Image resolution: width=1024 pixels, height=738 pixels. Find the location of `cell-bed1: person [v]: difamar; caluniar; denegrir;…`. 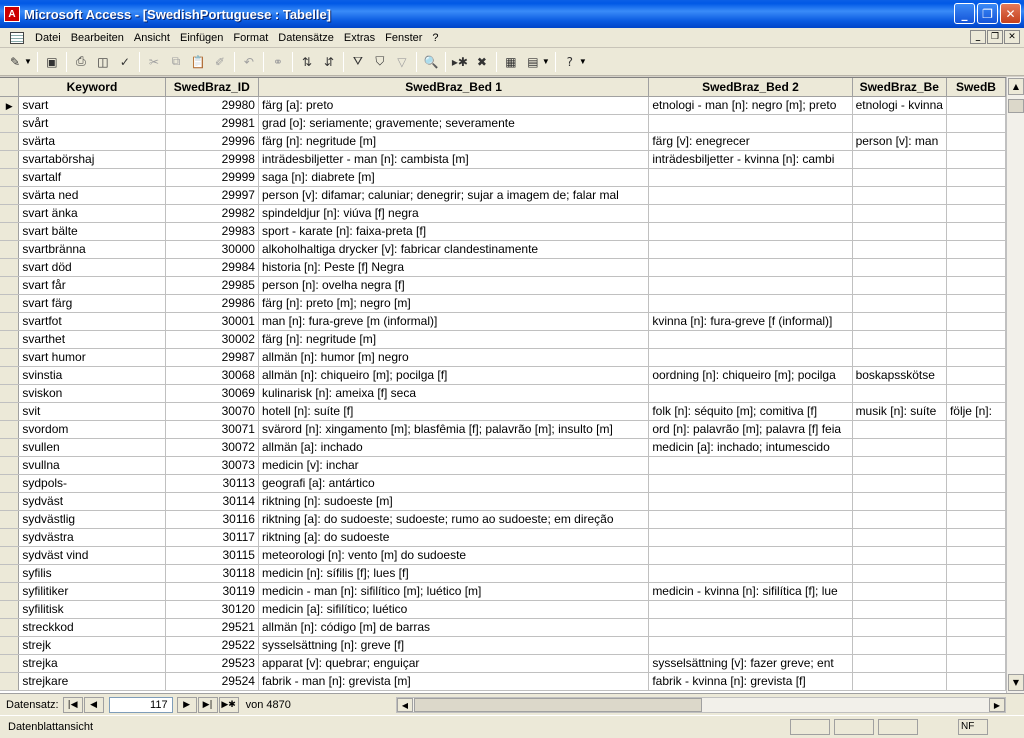

cell-bed1: person [v]: difamar; caluniar; denegrir;… is located at coordinates (454, 195).